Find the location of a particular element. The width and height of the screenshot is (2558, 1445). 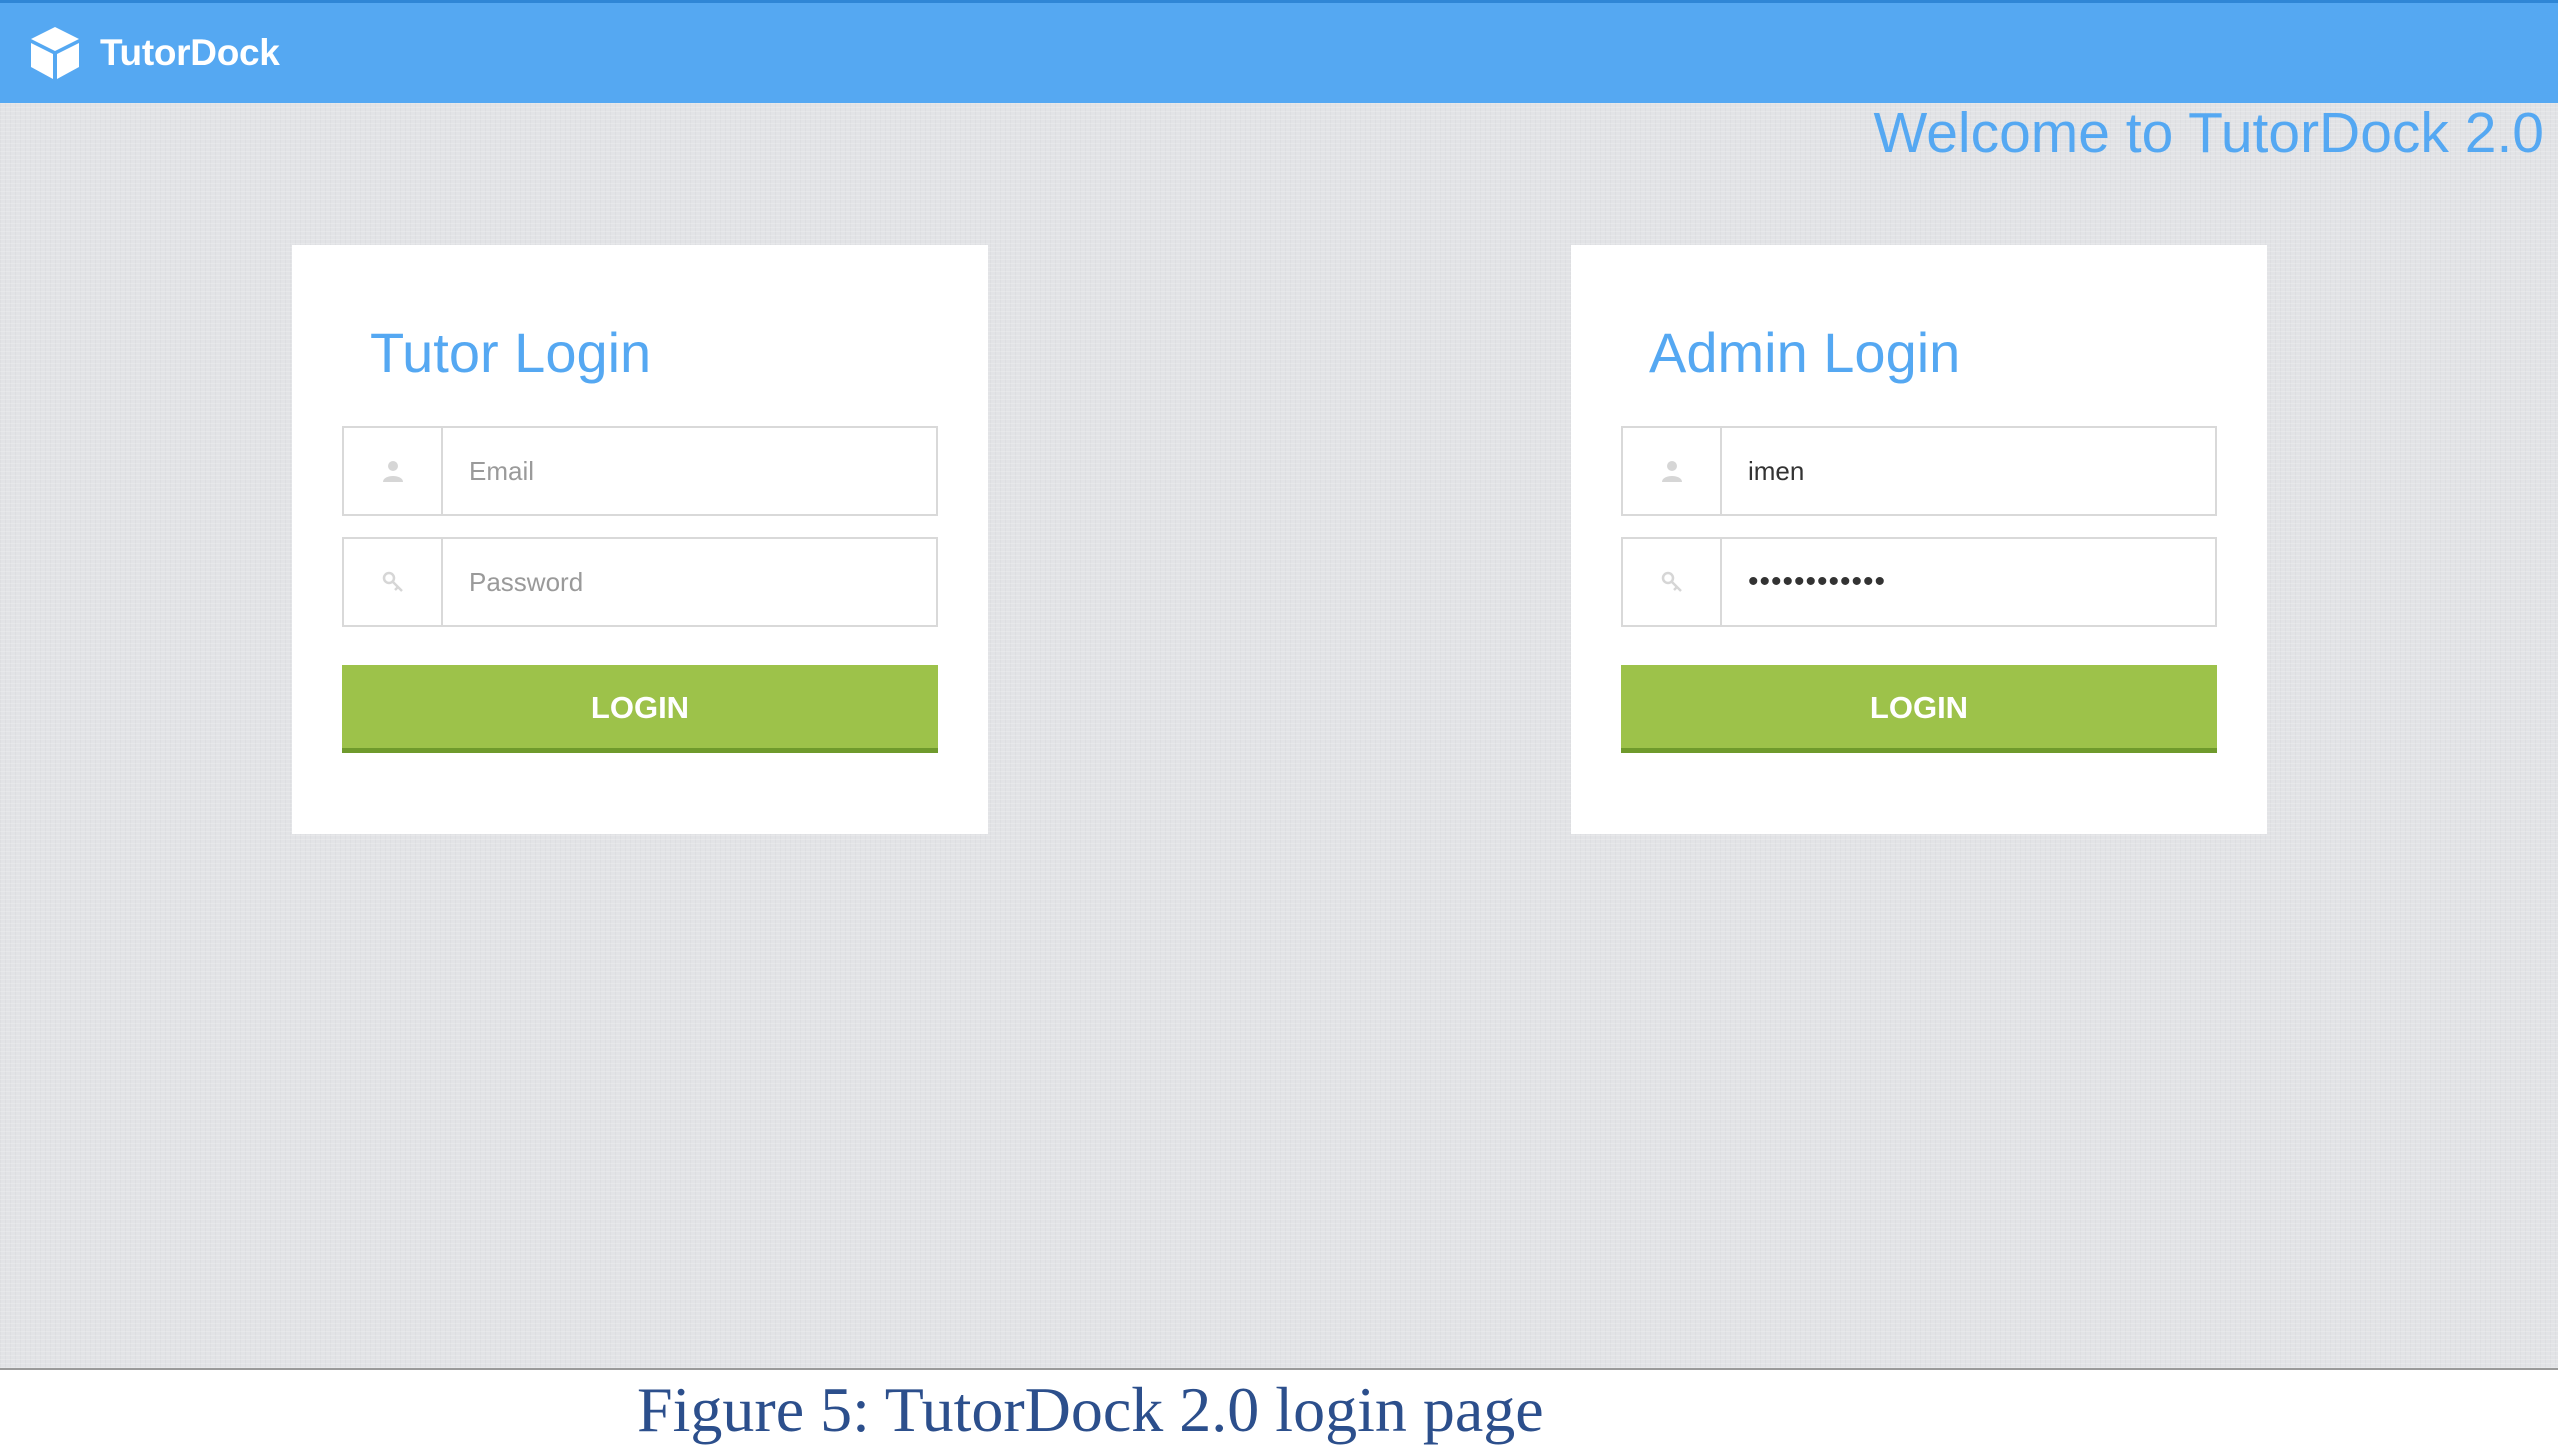

tutor-password-input is located at coordinates (689, 582).